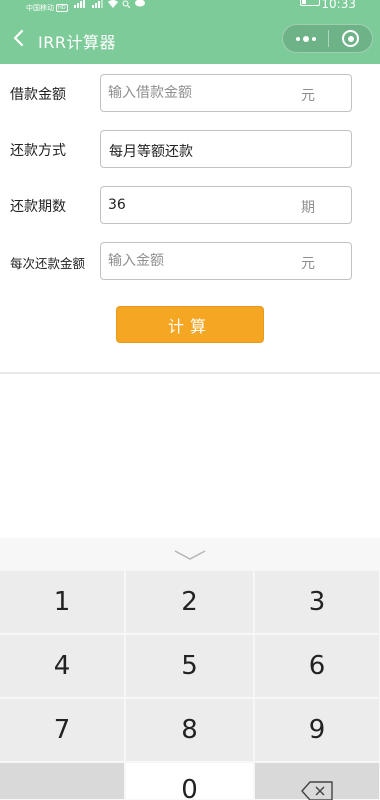 The image size is (380, 800). I want to click on loan-amount-row: 借款金额 元, so click(190, 93).